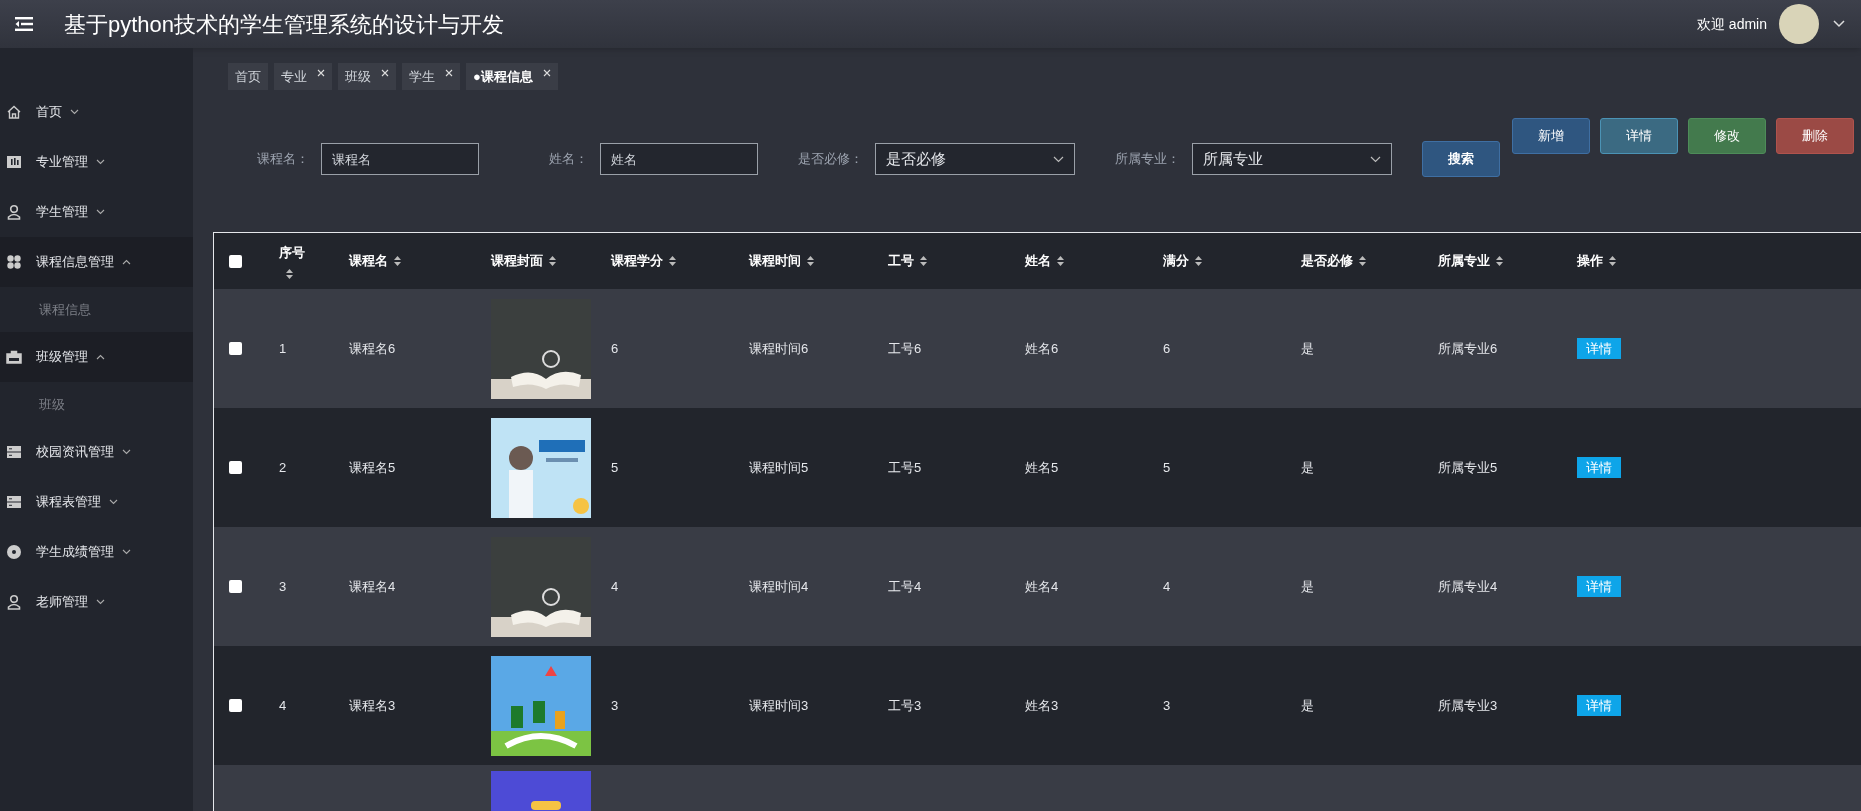 This screenshot has height=811, width=1861. What do you see at coordinates (1727, 136) in the screenshot?
I see `edit-button: 修改` at bounding box center [1727, 136].